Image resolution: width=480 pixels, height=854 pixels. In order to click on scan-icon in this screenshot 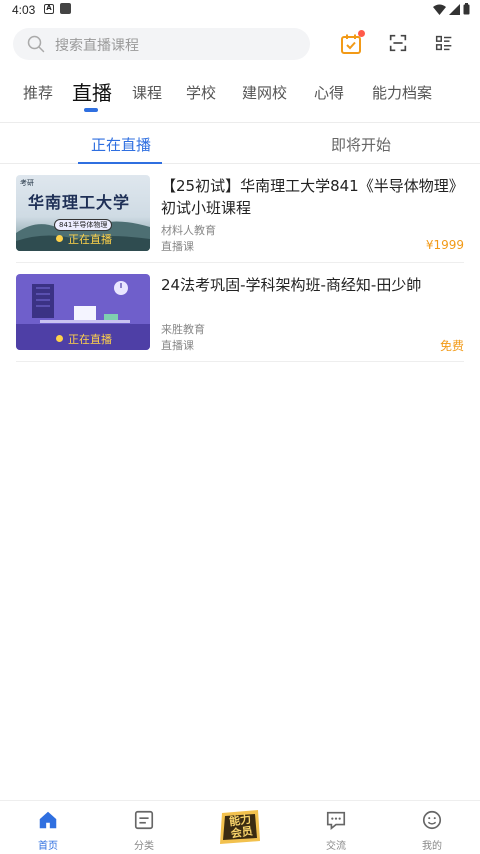, I will do `click(398, 43)`.